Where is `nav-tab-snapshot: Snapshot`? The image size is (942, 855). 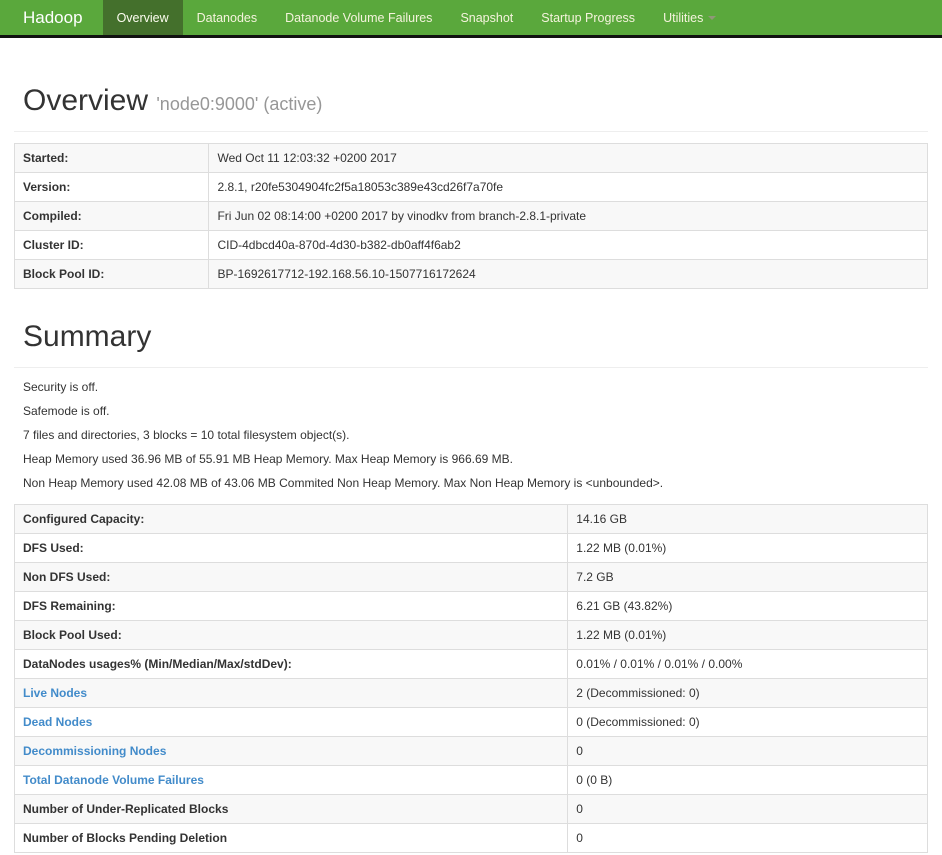
nav-tab-snapshot: Snapshot is located at coordinates (486, 17).